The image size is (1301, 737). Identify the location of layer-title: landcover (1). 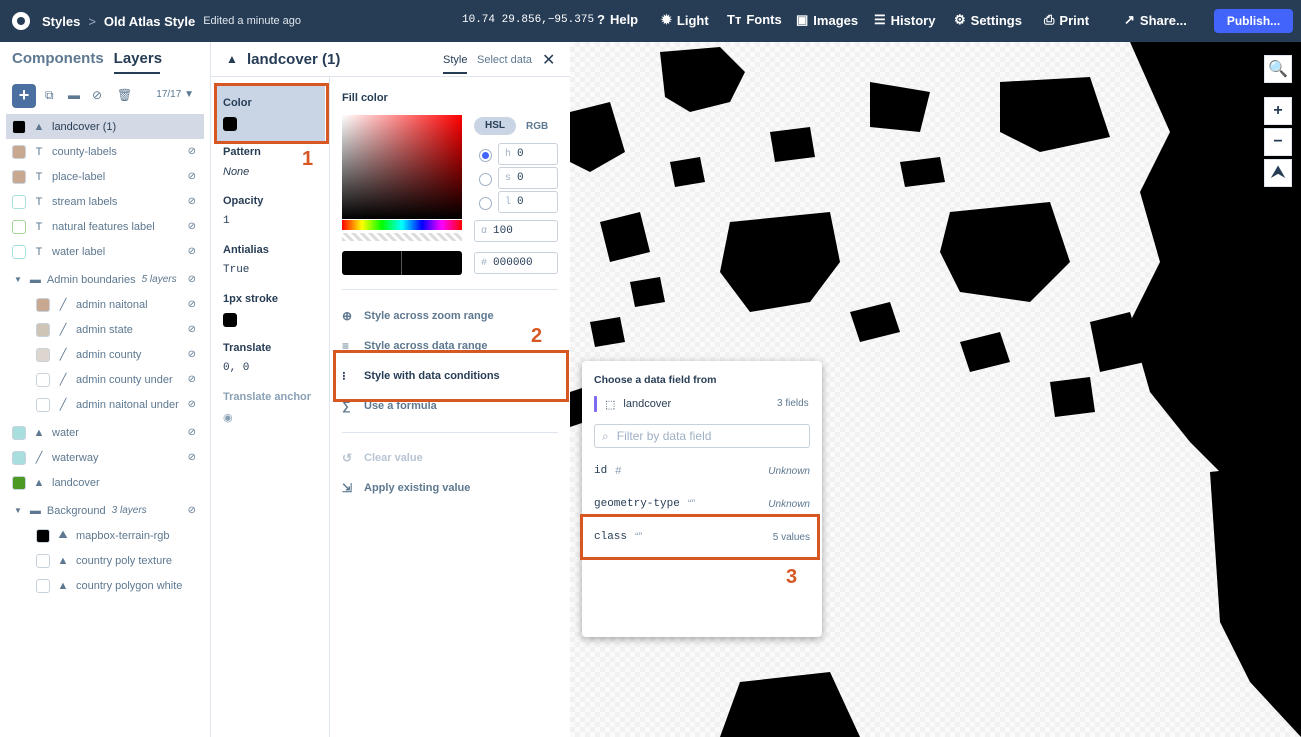
(293, 59).